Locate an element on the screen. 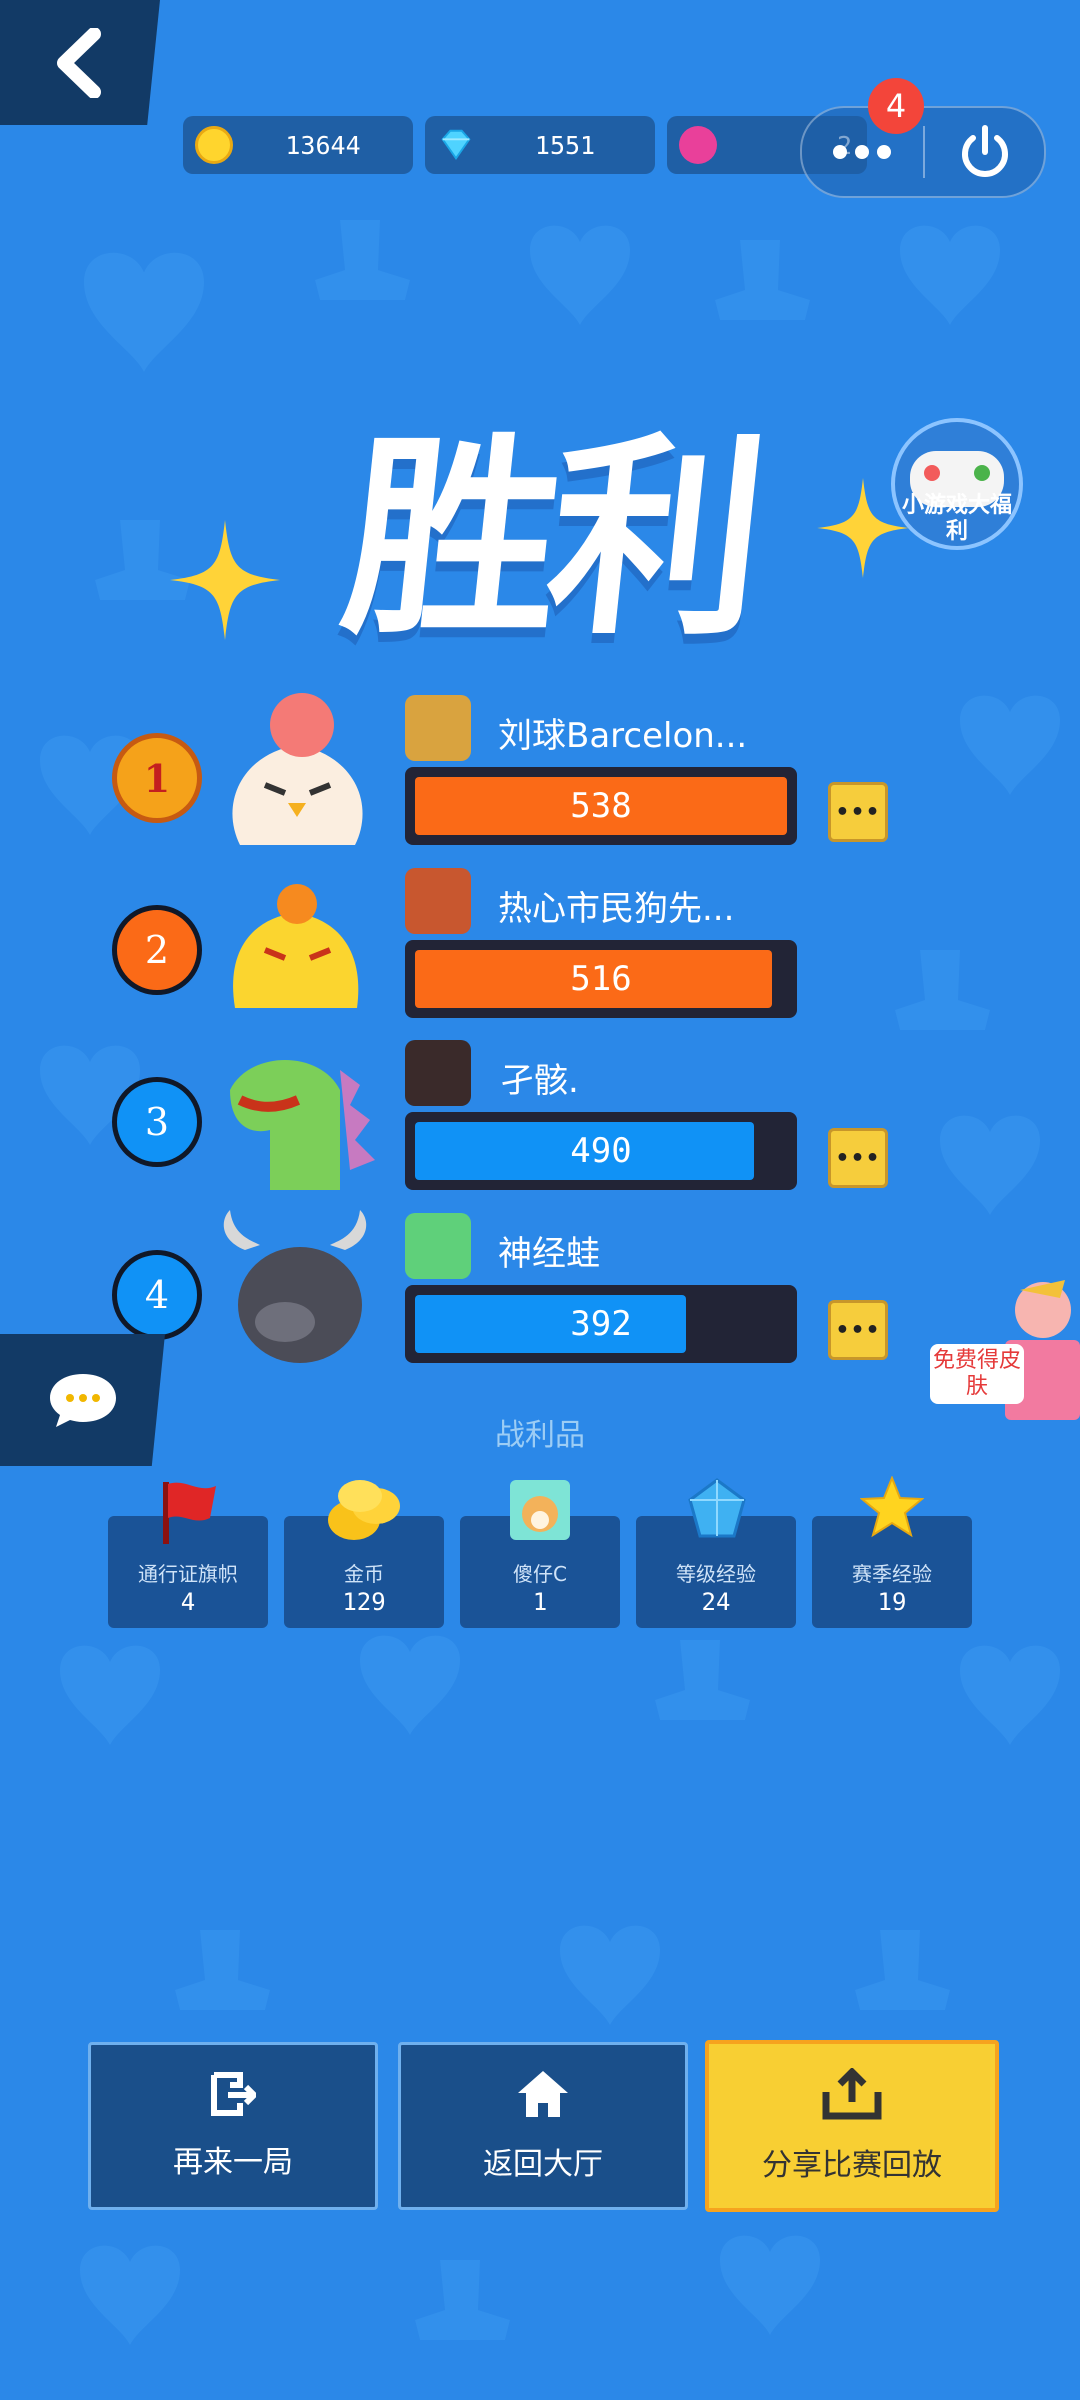  lotus-icon is located at coordinates (698, 145).